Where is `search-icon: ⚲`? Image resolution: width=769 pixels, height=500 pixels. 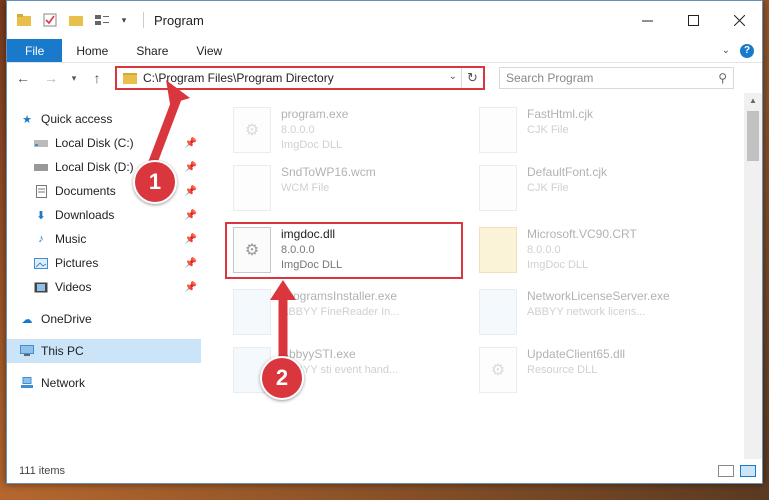
search-icon: ⚲ is located at coordinates (722, 78).